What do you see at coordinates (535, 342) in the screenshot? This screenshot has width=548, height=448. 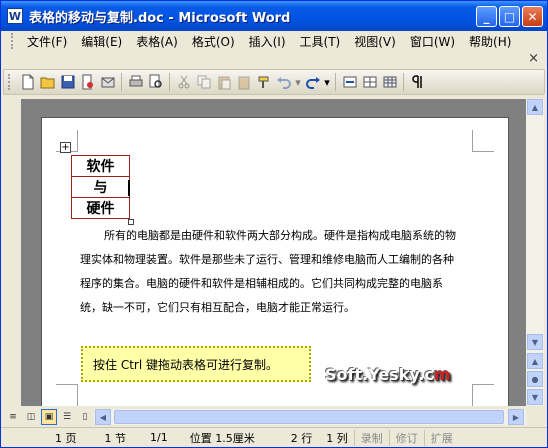 I see `scroll-down-icon: ▼` at bounding box center [535, 342].